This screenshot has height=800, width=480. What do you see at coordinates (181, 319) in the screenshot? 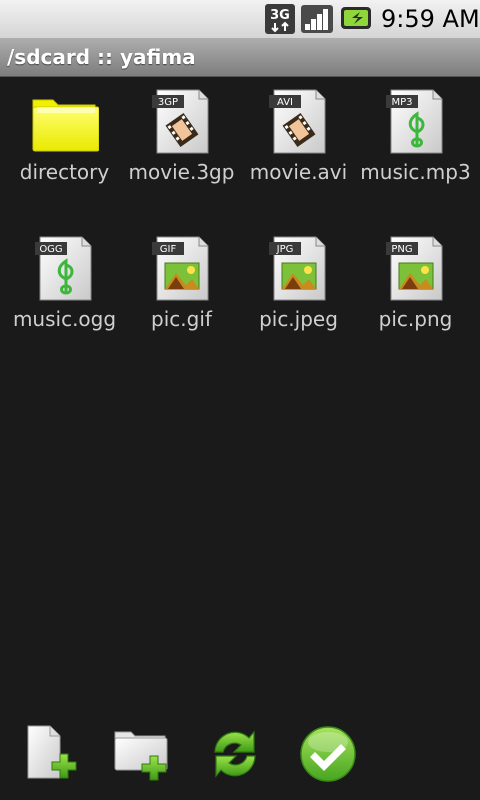
I see `file-label: pic.gif` at bounding box center [181, 319].